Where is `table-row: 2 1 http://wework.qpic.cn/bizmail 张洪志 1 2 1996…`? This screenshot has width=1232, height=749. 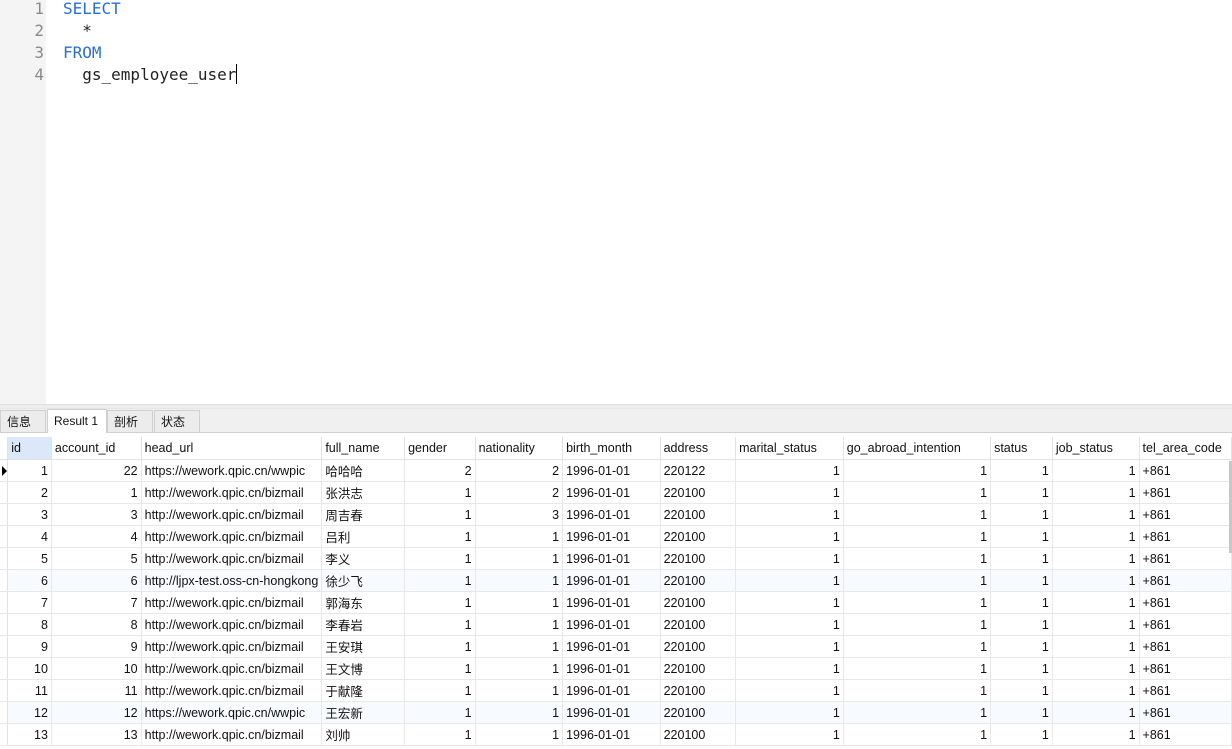 table-row: 2 1 http://wework.qpic.cn/bizmail 张洪志 1 2 1996… is located at coordinates (616, 492).